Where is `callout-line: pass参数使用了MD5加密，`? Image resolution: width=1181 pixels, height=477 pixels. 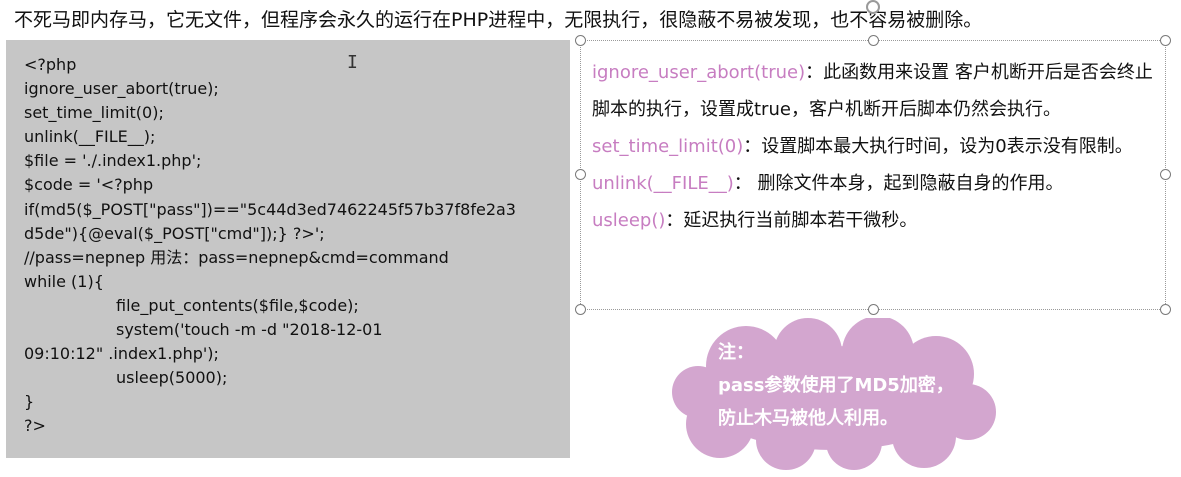 callout-line: pass参数使用了MD5加密， is located at coordinates (836, 385).